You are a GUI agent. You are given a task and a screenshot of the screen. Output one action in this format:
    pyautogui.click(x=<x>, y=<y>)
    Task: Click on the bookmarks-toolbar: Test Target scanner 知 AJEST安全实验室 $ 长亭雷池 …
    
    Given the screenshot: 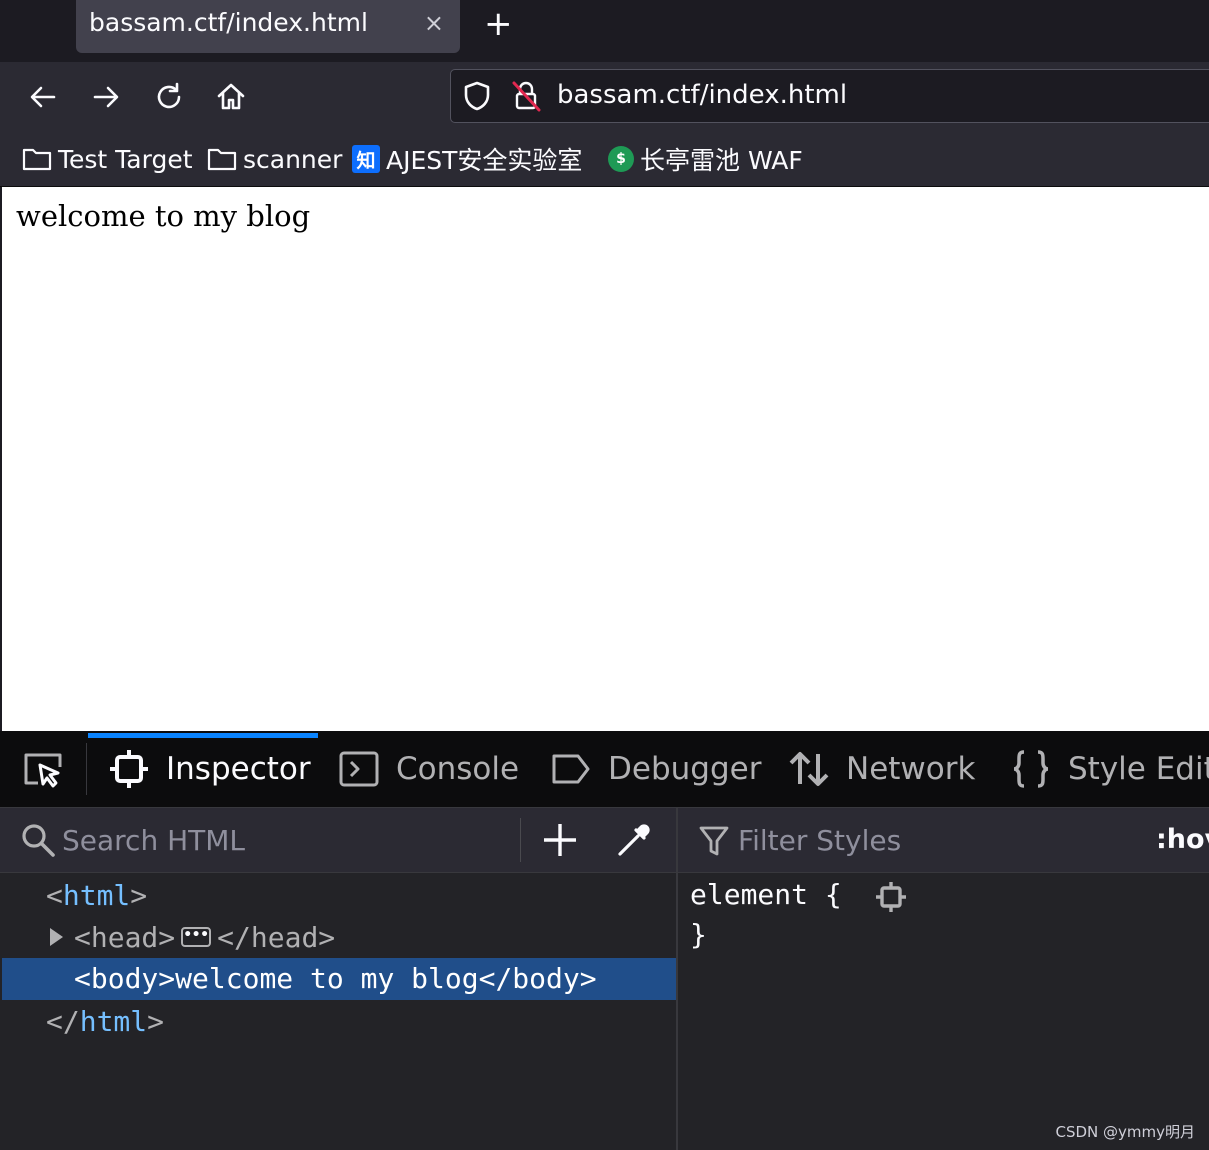 What is the action you would take?
    pyautogui.click(x=604, y=159)
    